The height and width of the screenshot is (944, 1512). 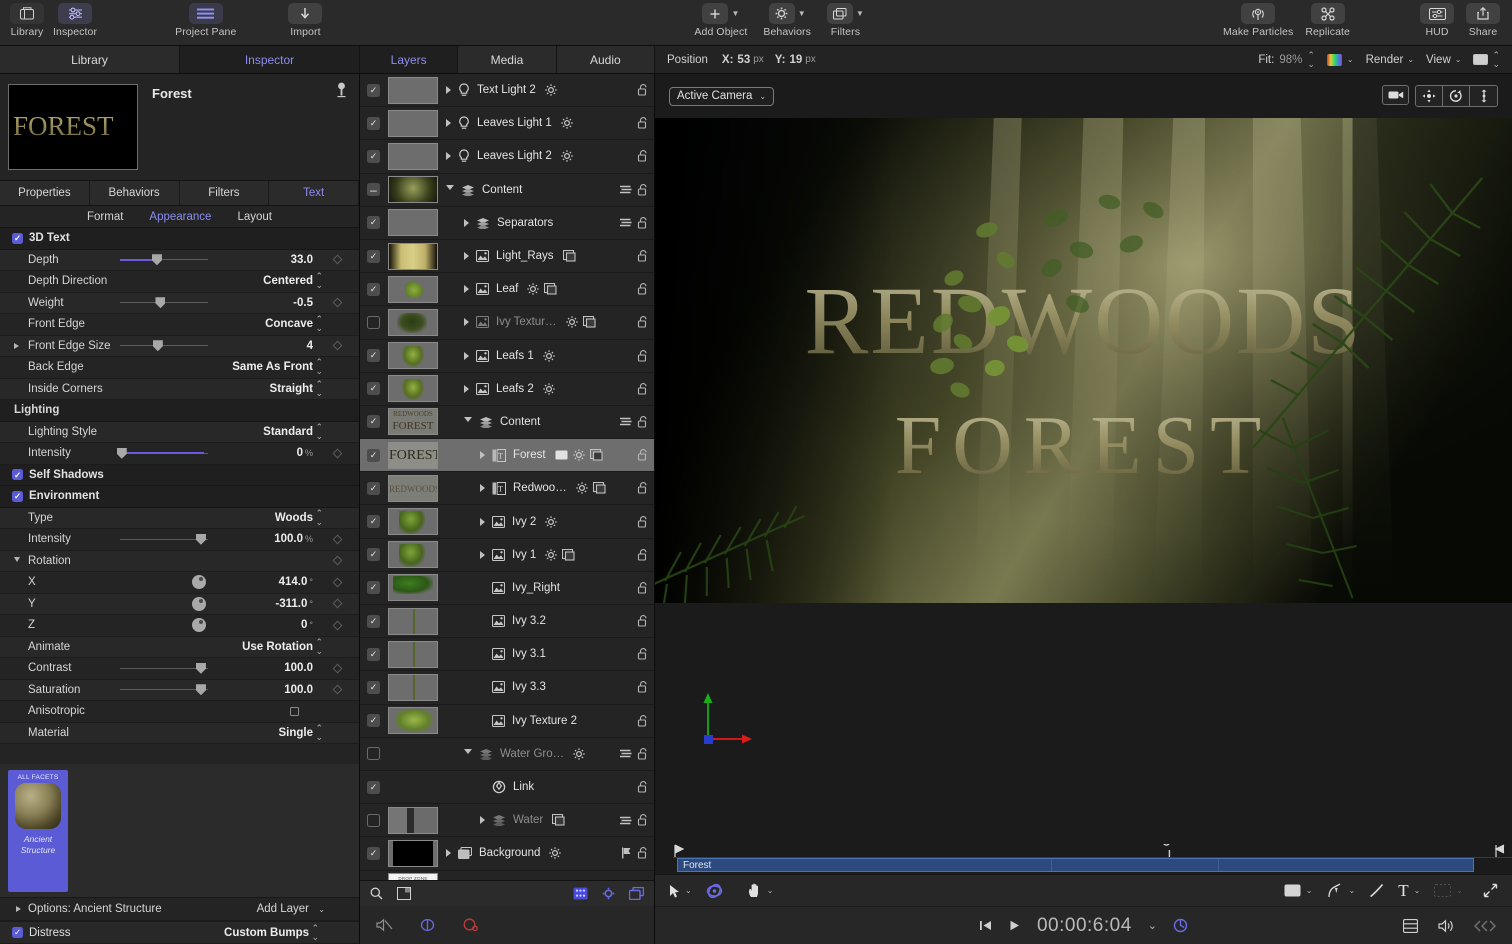 I want to click on distress-value: Custom Bumps, so click(x=266, y=933).